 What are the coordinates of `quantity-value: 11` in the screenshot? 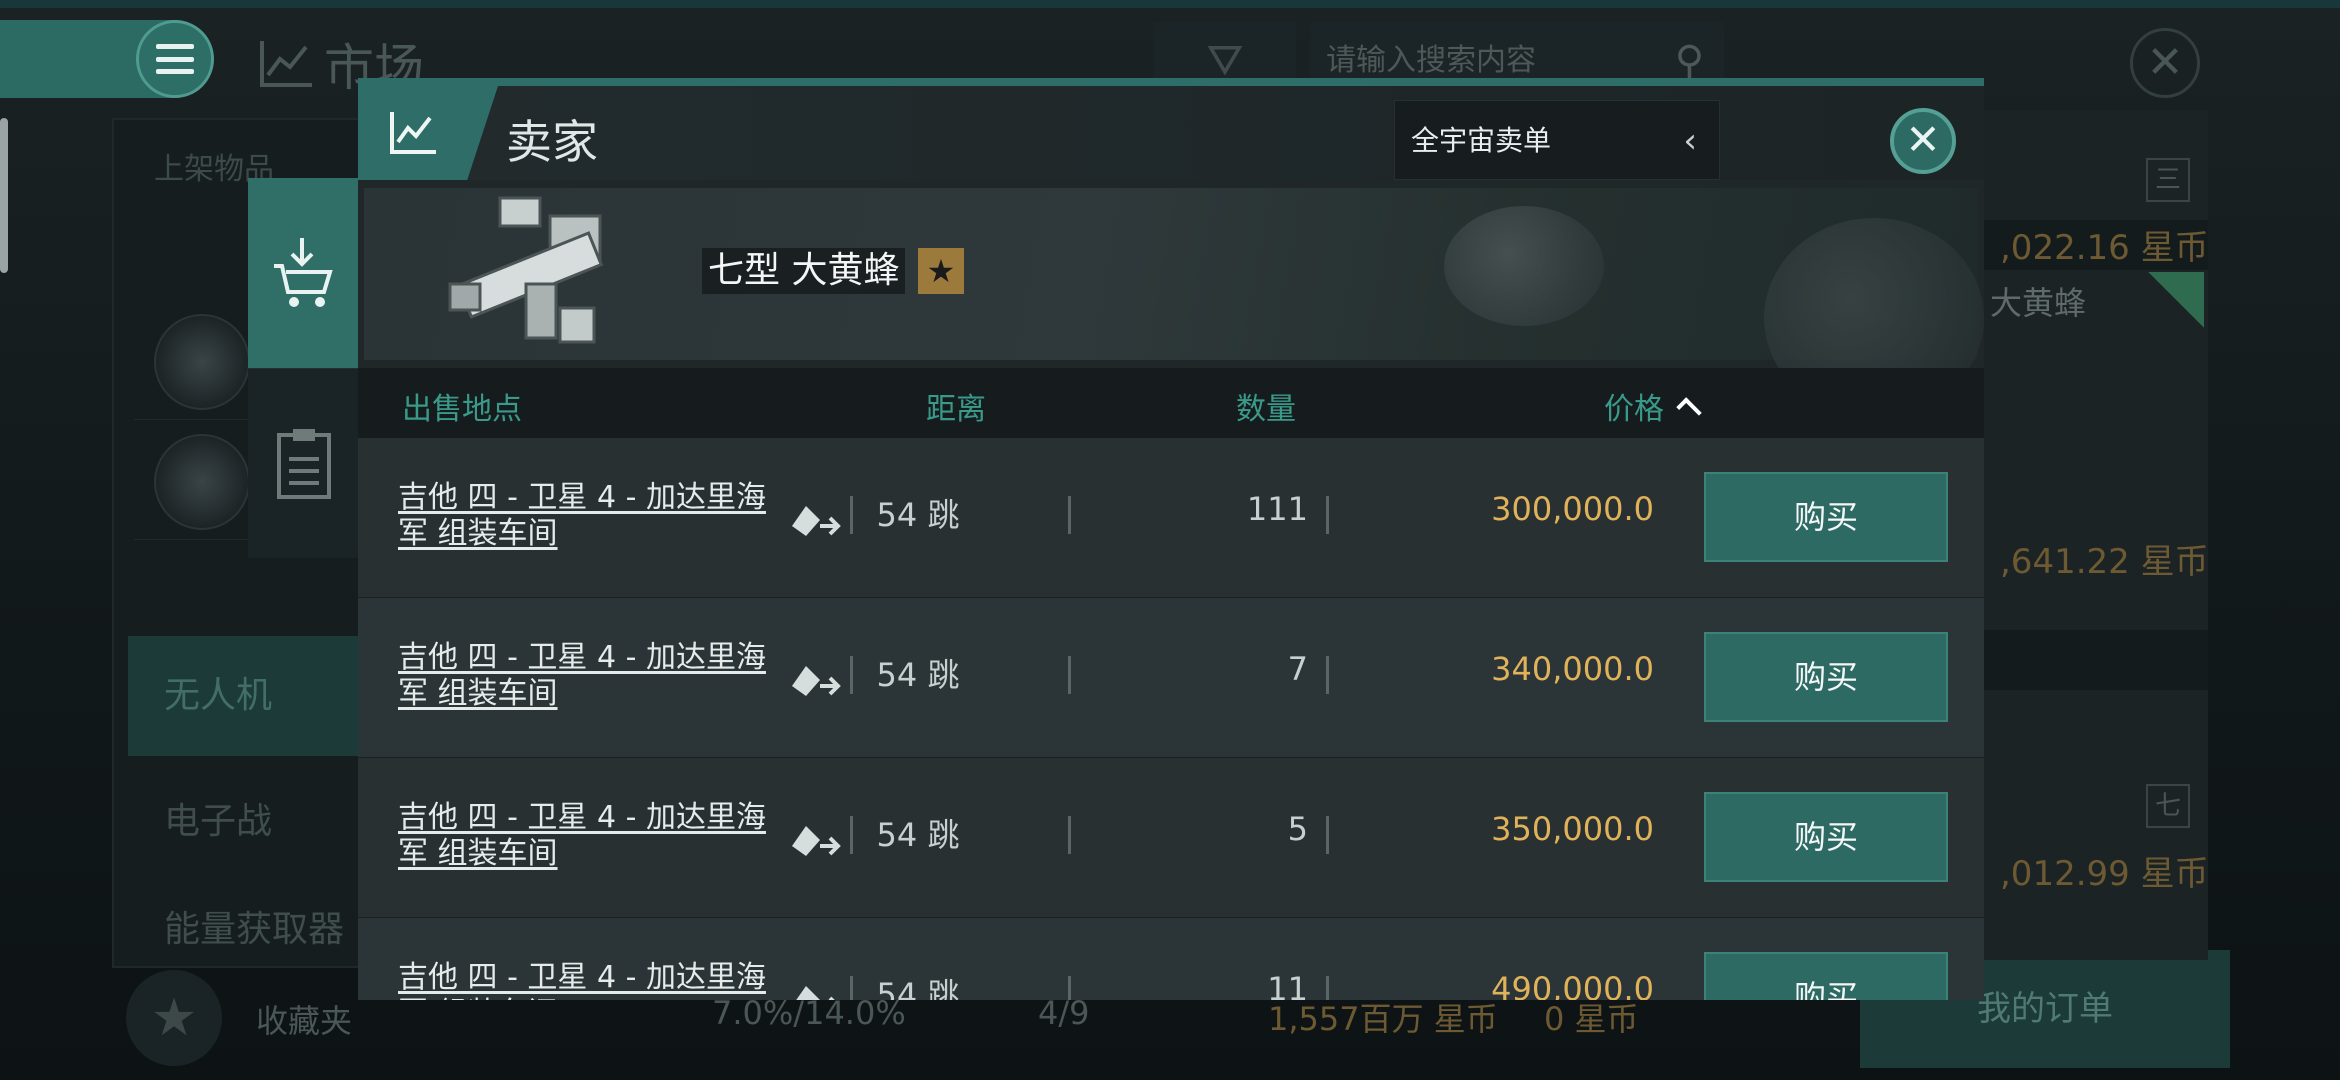 It's located at (1287, 985).